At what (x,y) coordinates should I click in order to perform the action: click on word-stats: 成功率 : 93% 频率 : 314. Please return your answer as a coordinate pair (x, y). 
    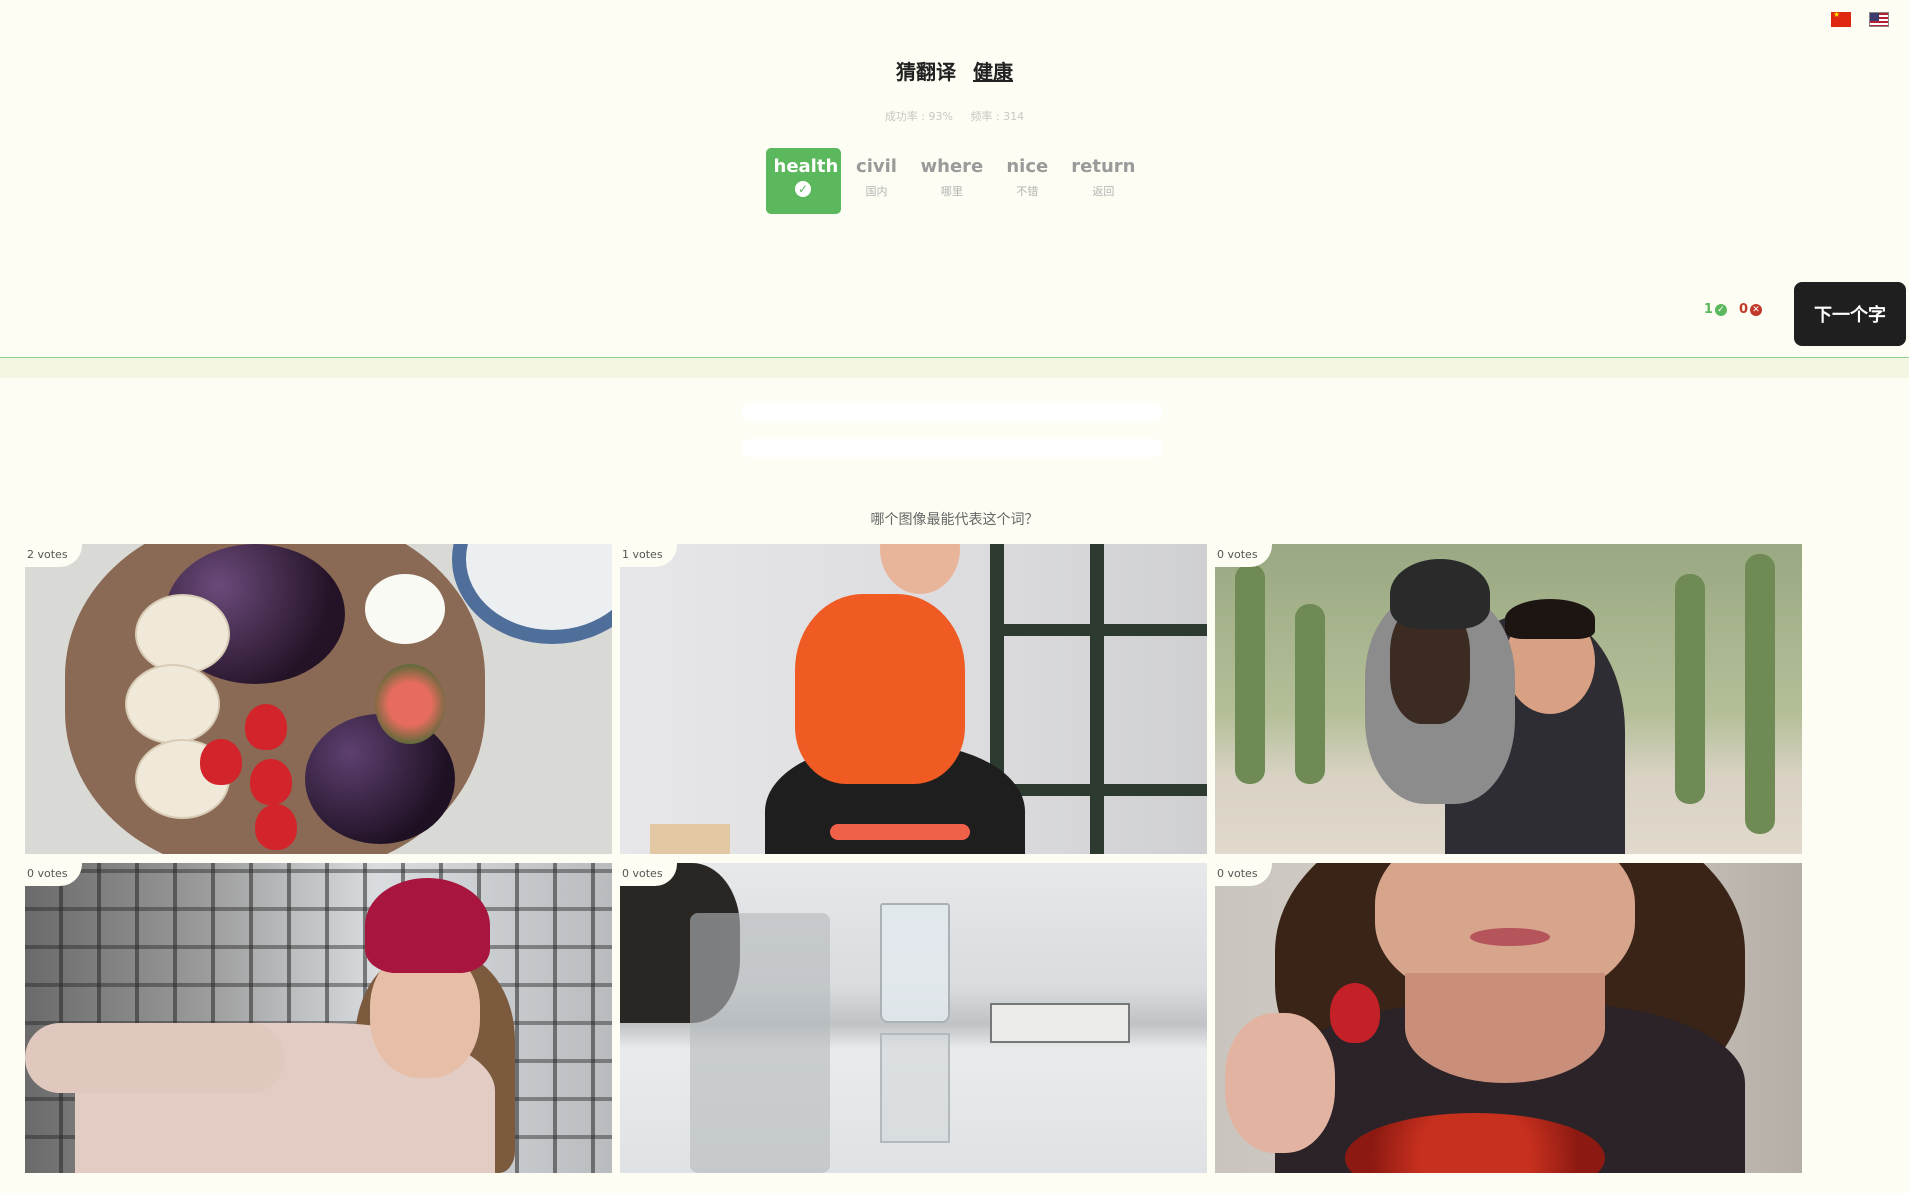
    Looking at the image, I should click on (954, 116).